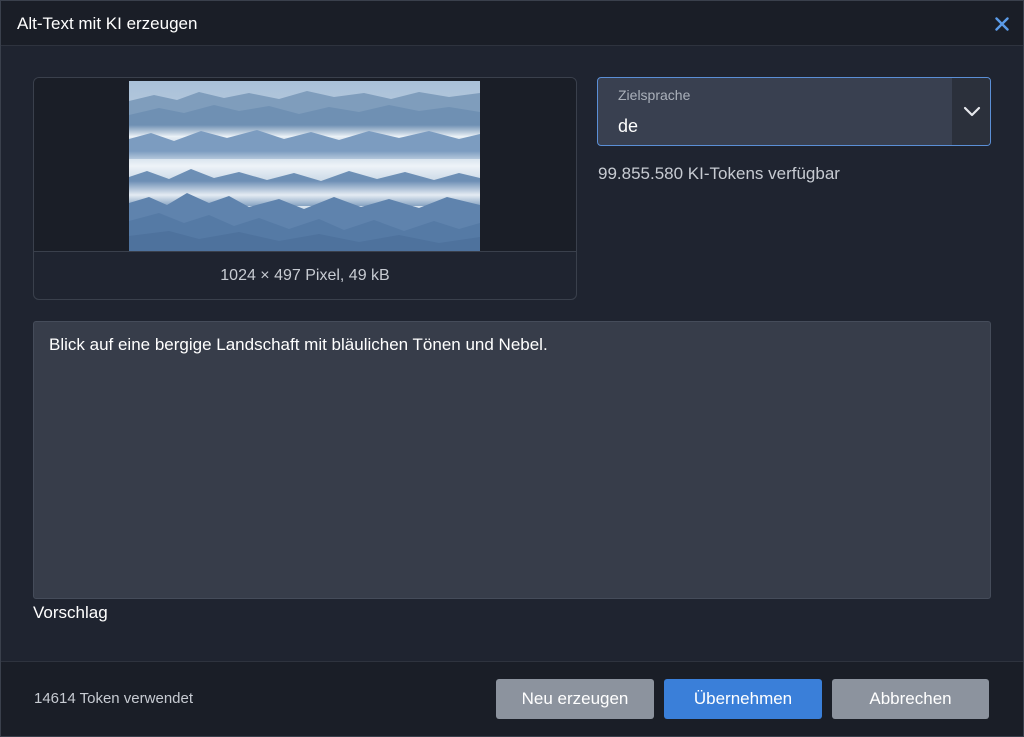 The image size is (1024, 737). Describe the element at coordinates (654, 95) in the screenshot. I see `target-language-label: Zielsprache` at that location.